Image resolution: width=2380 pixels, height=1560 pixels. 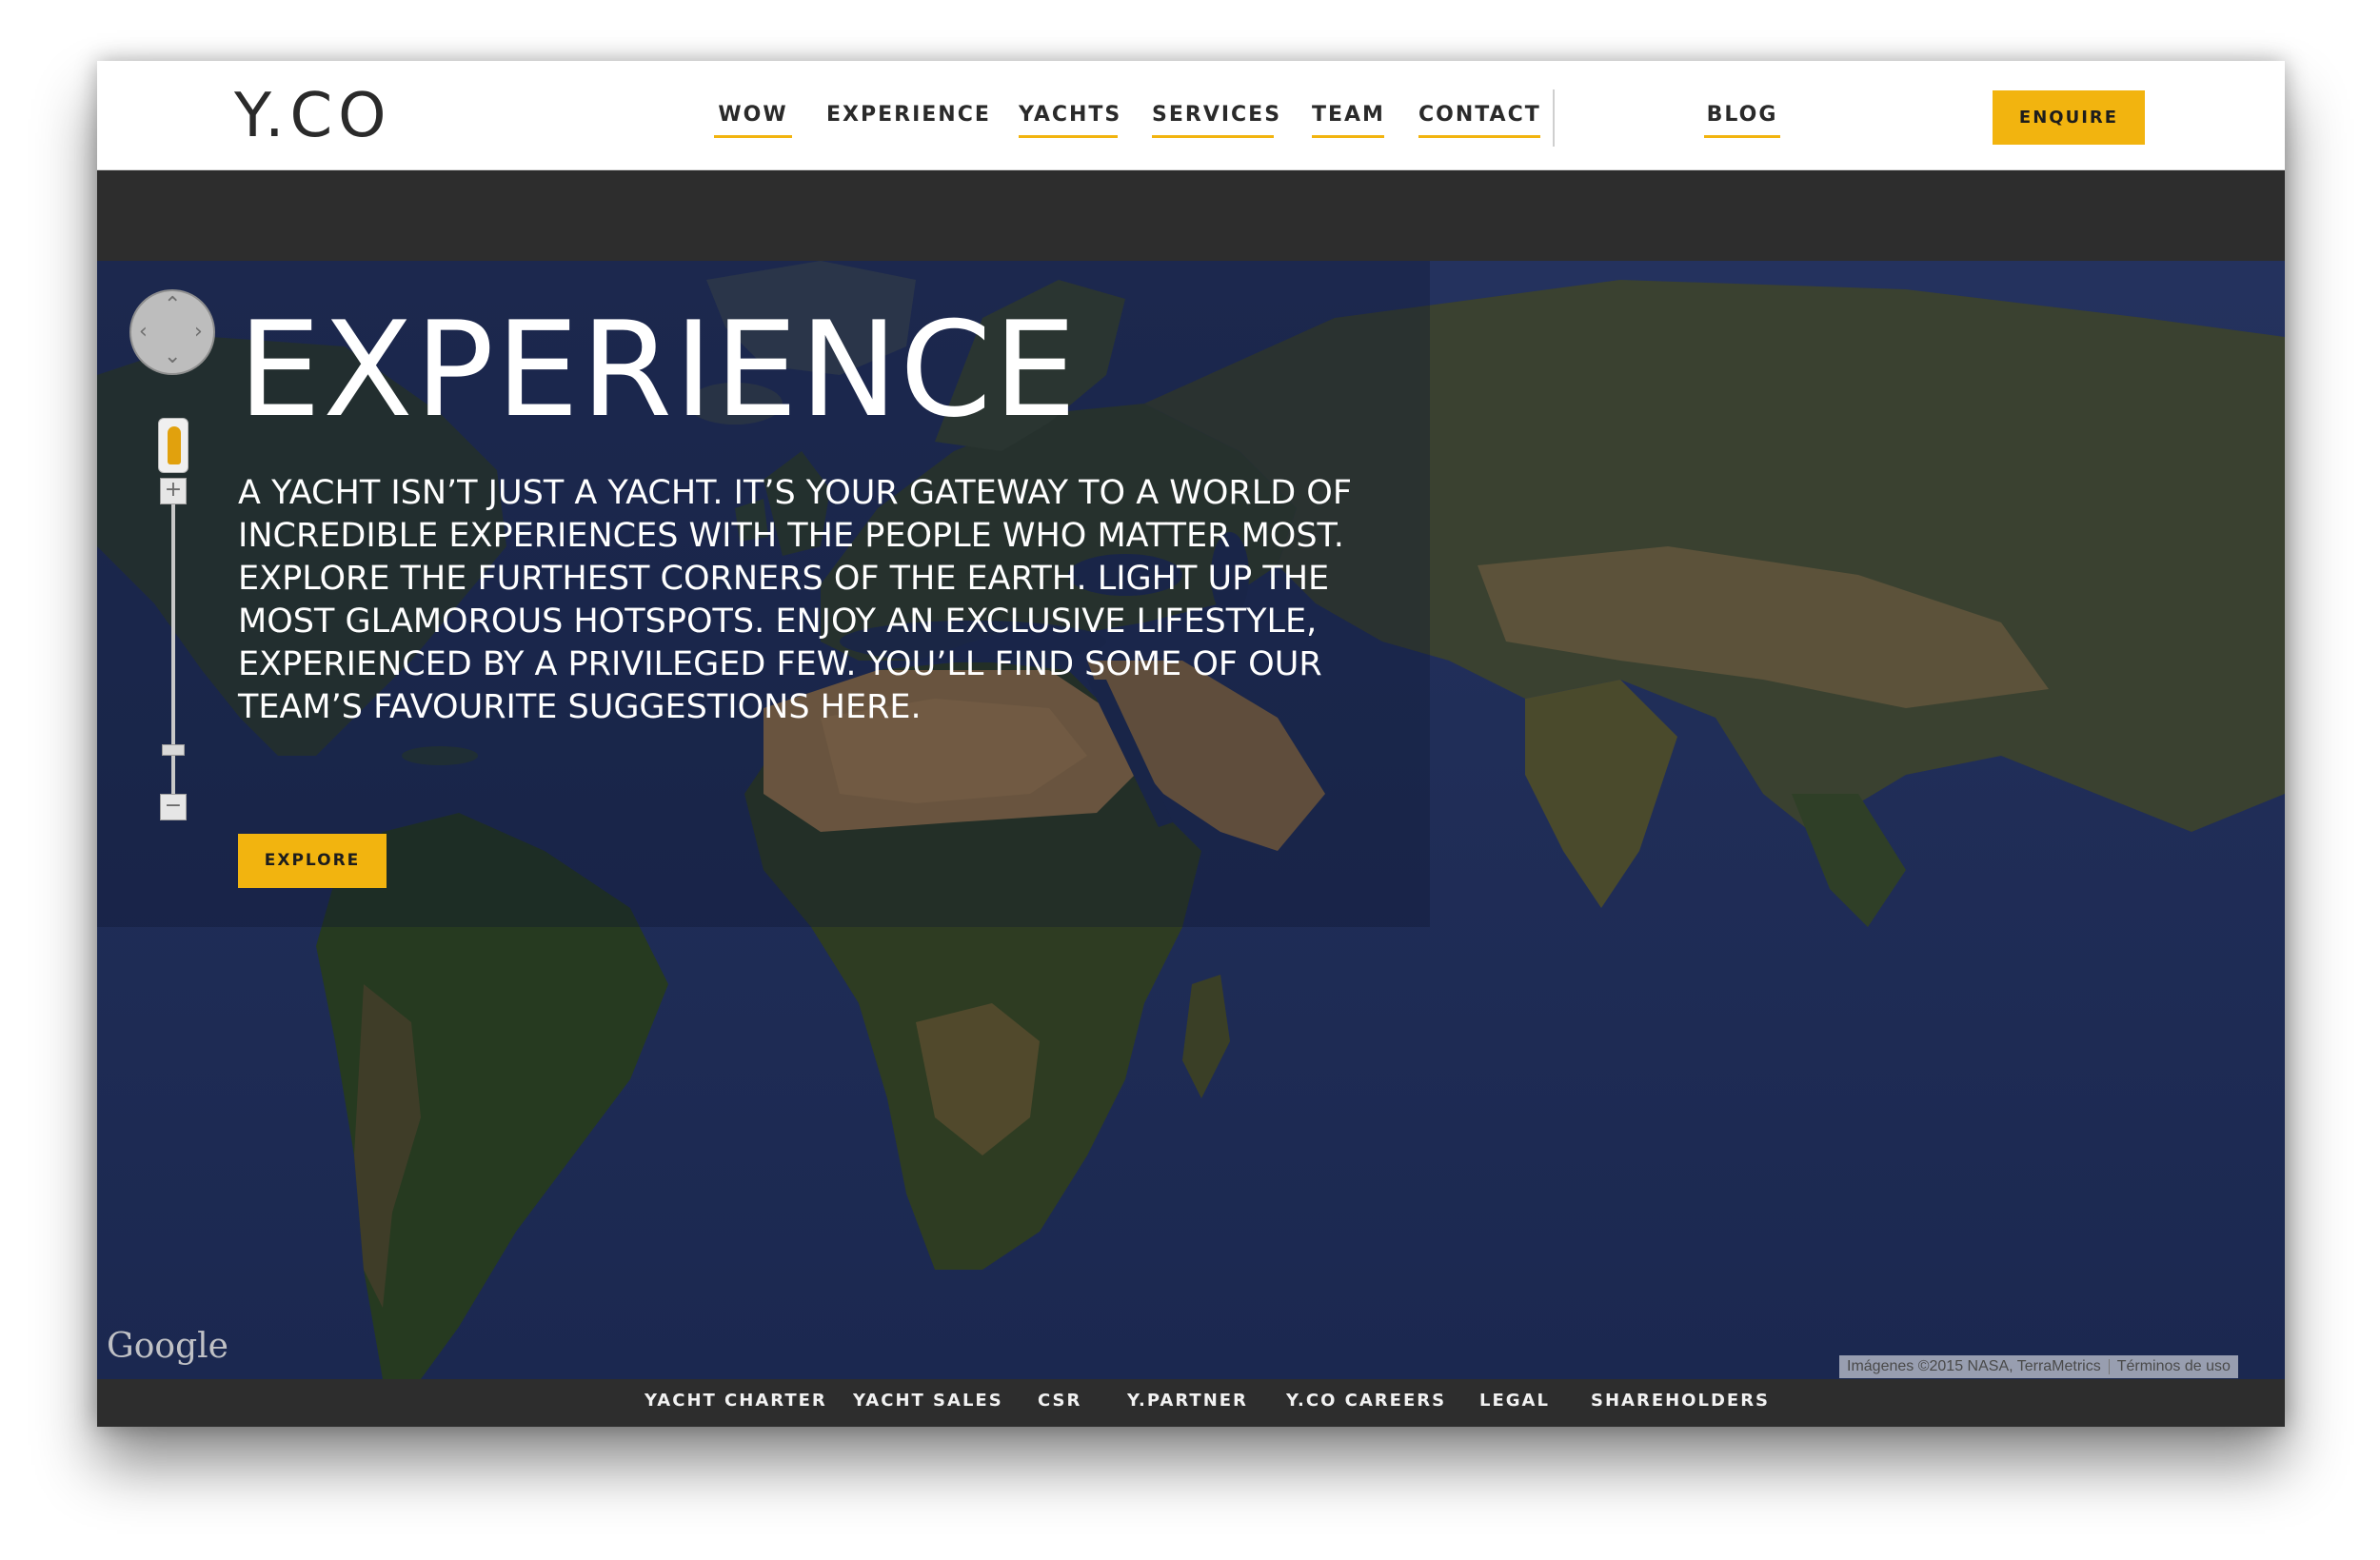 What do you see at coordinates (173, 750) in the screenshot?
I see `zoom-slider-thumb` at bounding box center [173, 750].